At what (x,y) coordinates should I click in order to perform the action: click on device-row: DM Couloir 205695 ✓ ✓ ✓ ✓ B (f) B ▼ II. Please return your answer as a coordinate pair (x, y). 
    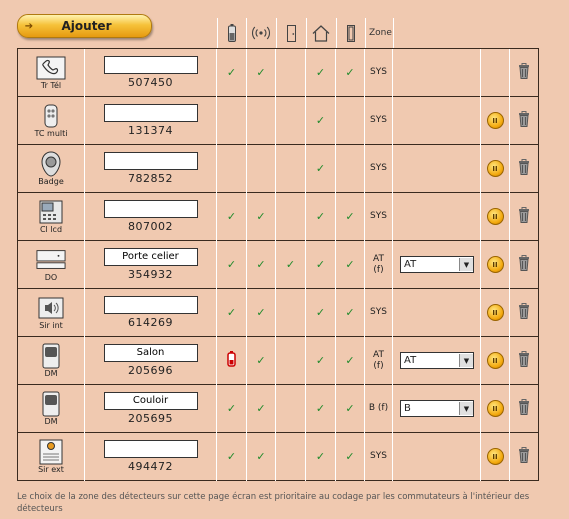
    Looking at the image, I should click on (278, 408).